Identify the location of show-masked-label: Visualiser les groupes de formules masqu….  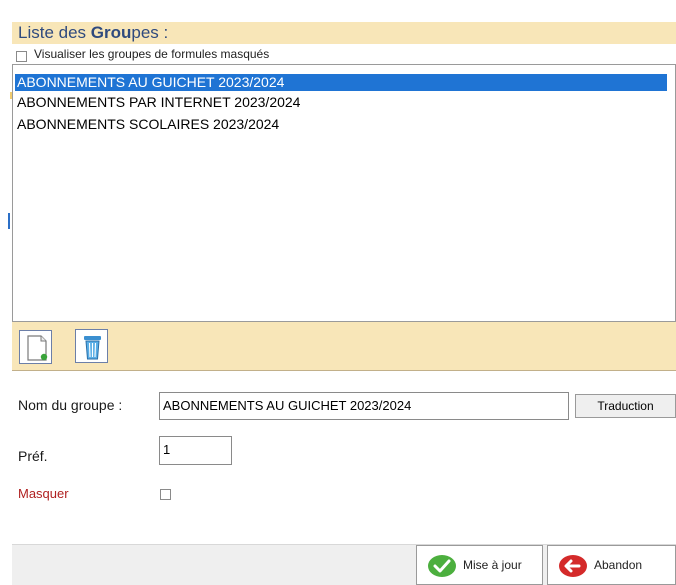
(152, 54).